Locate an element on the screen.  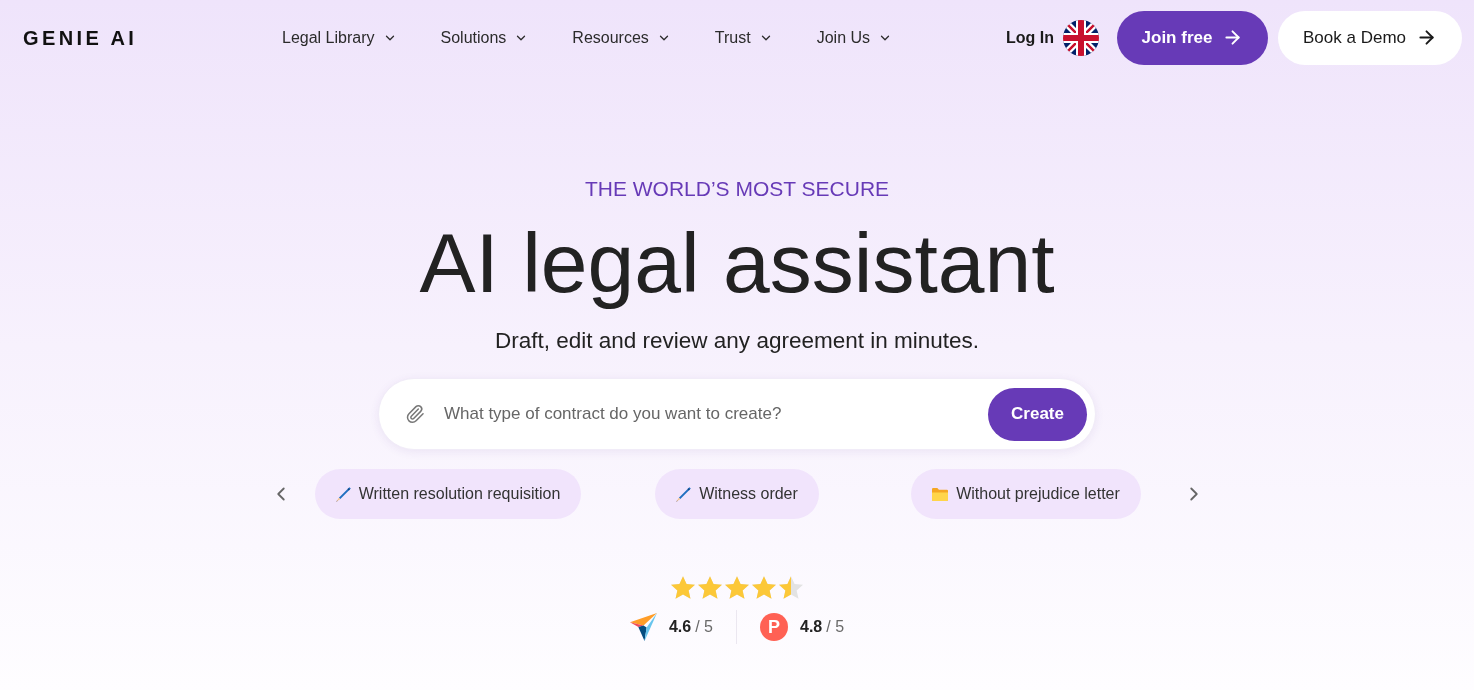
suggestion-chip: Witness order is located at coordinates (737, 494).